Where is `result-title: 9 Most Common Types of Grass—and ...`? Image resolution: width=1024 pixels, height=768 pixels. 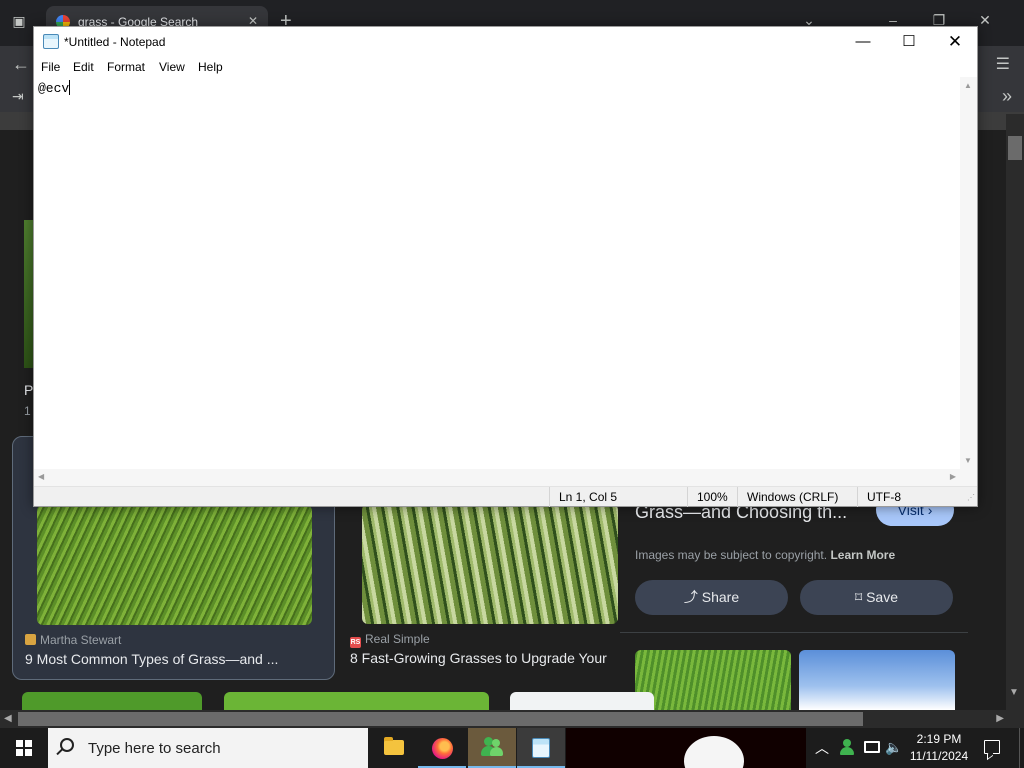
result-title: 9 Most Common Types of Grass—and ... is located at coordinates (175, 659).